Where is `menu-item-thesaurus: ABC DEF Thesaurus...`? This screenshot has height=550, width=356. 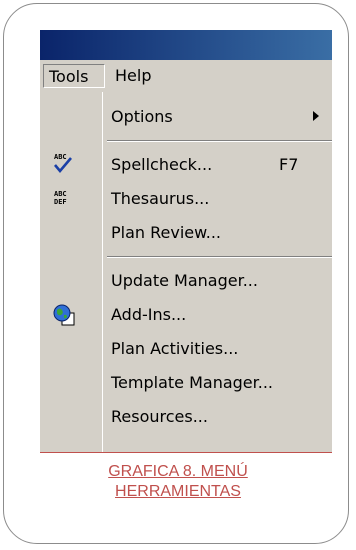 menu-item-thesaurus: ABC DEF Thesaurus... is located at coordinates (193, 199).